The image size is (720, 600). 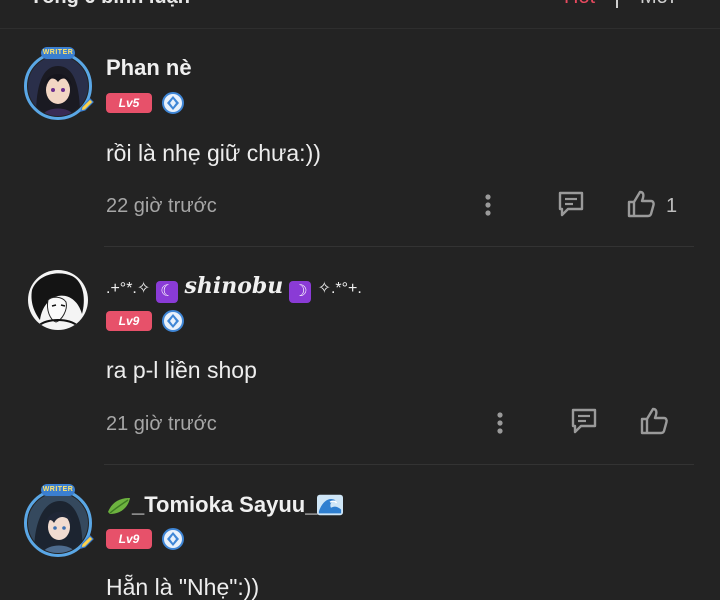 I want to click on comment-time: 21 giờ trước, so click(x=161, y=424).